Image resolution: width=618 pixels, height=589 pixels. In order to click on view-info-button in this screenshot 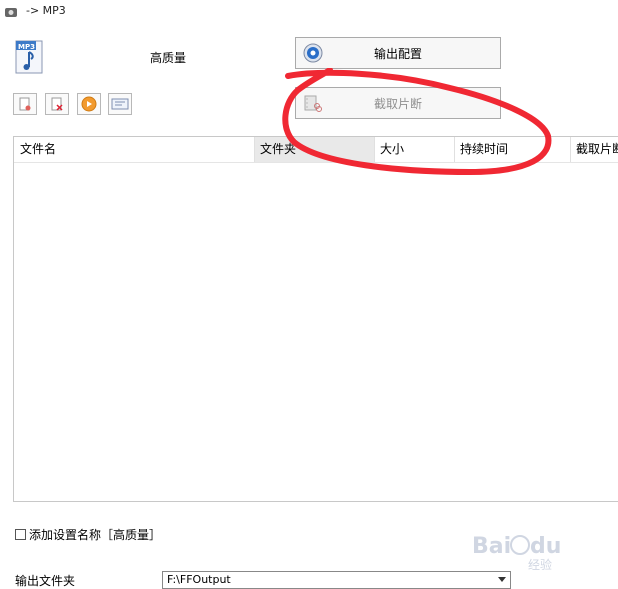, I will do `click(120, 104)`.